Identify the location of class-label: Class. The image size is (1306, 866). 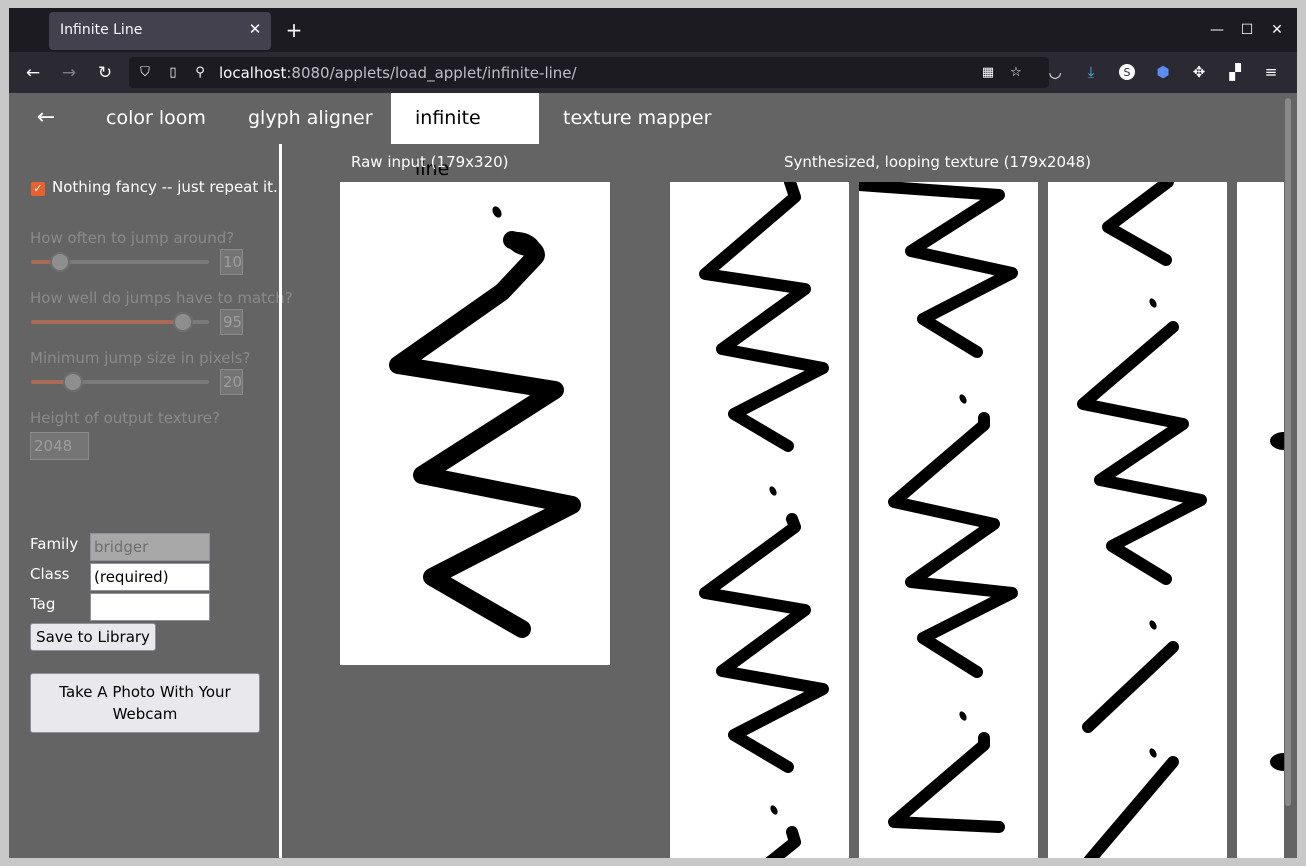
(50, 574).